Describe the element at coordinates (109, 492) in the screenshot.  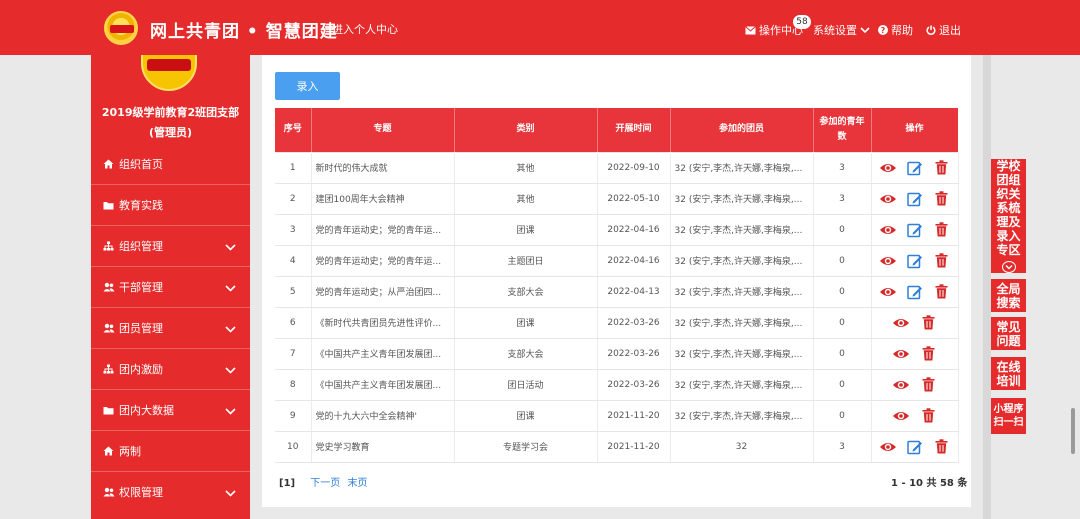
I see `users-icon` at that location.